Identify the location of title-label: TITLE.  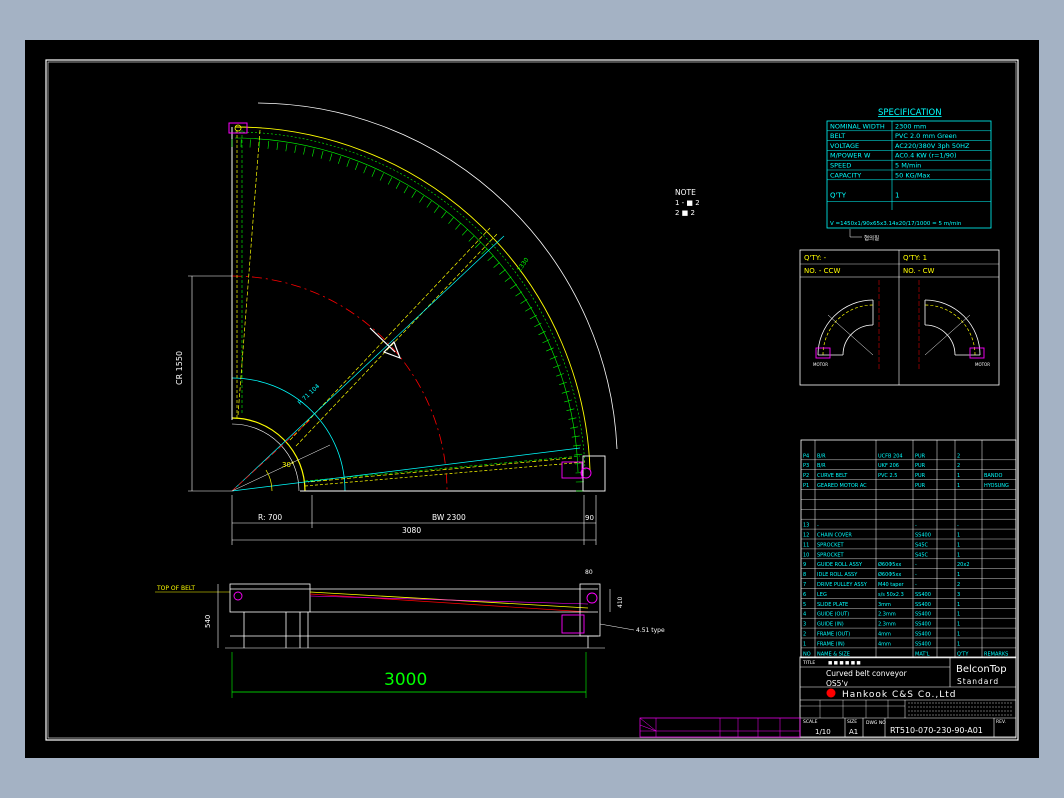
(808, 663).